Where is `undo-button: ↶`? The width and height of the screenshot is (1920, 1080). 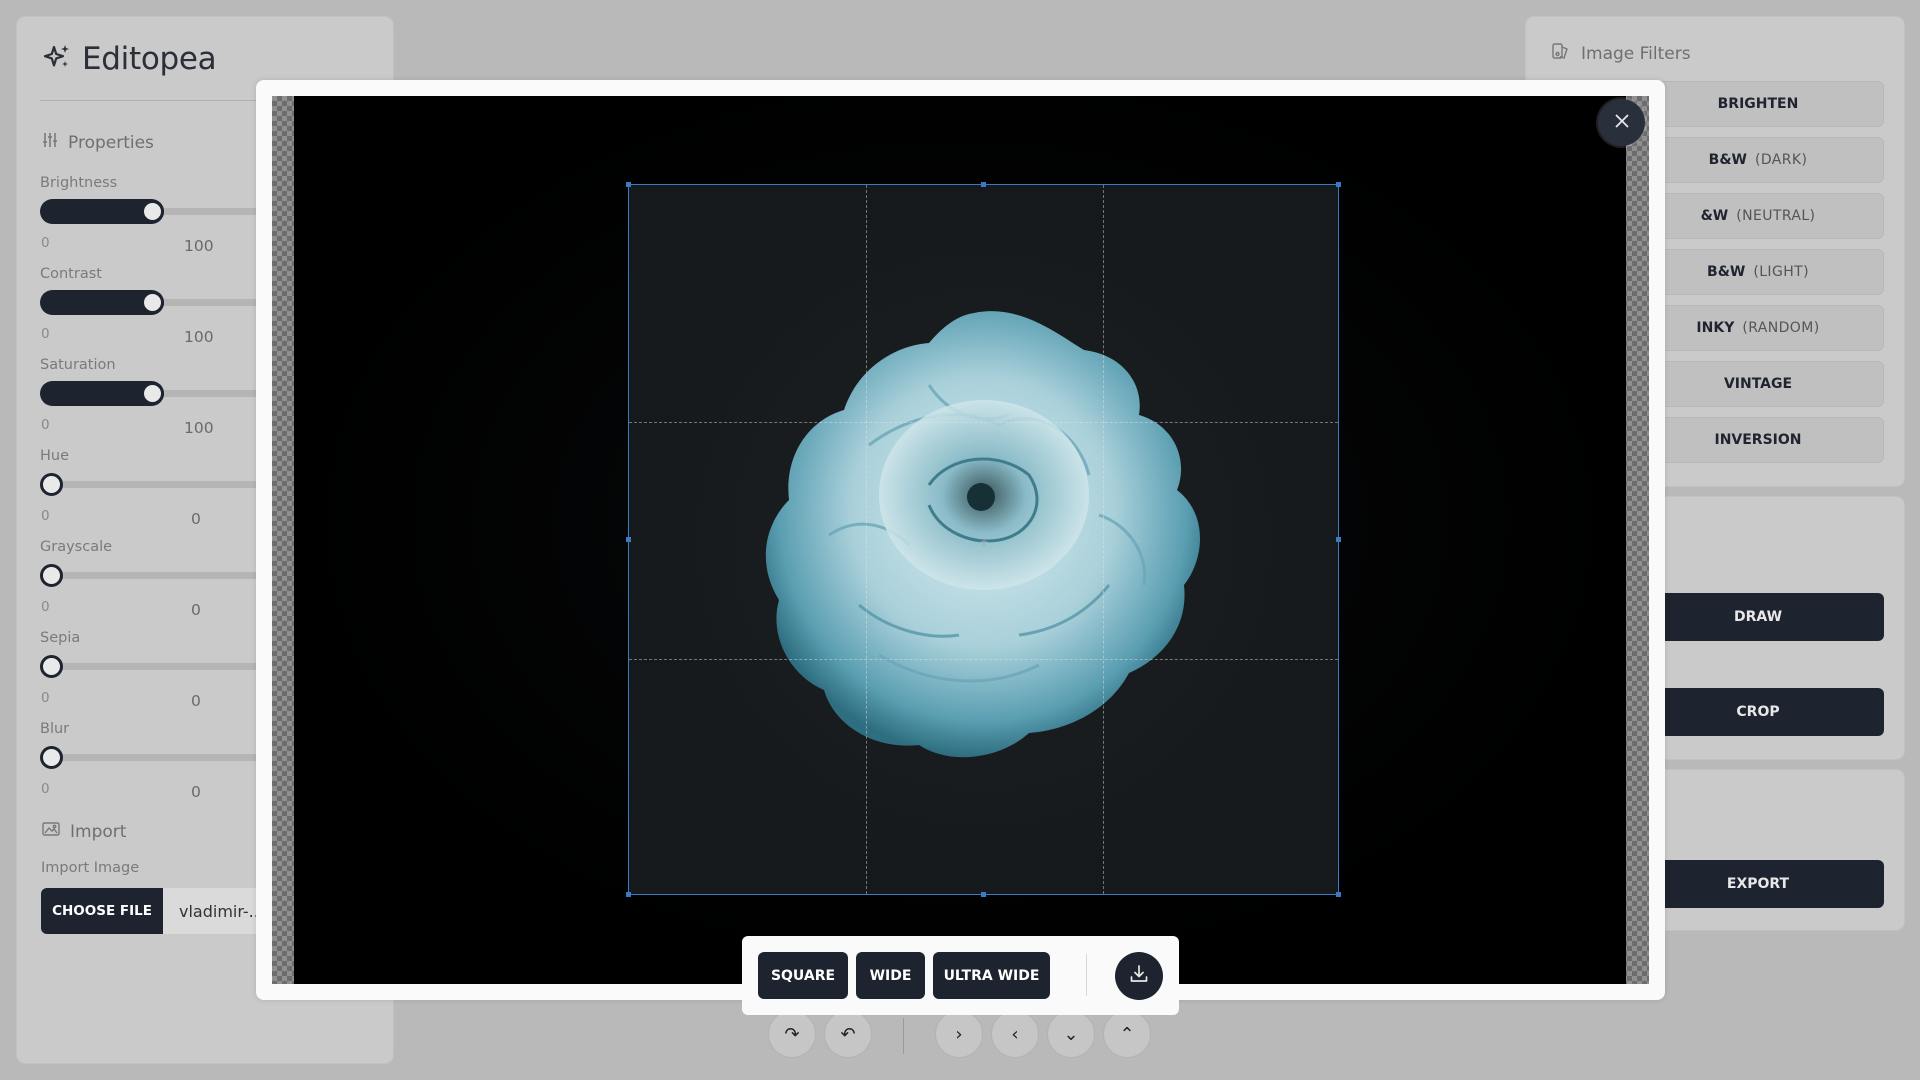
undo-button: ↶ is located at coordinates (848, 1034).